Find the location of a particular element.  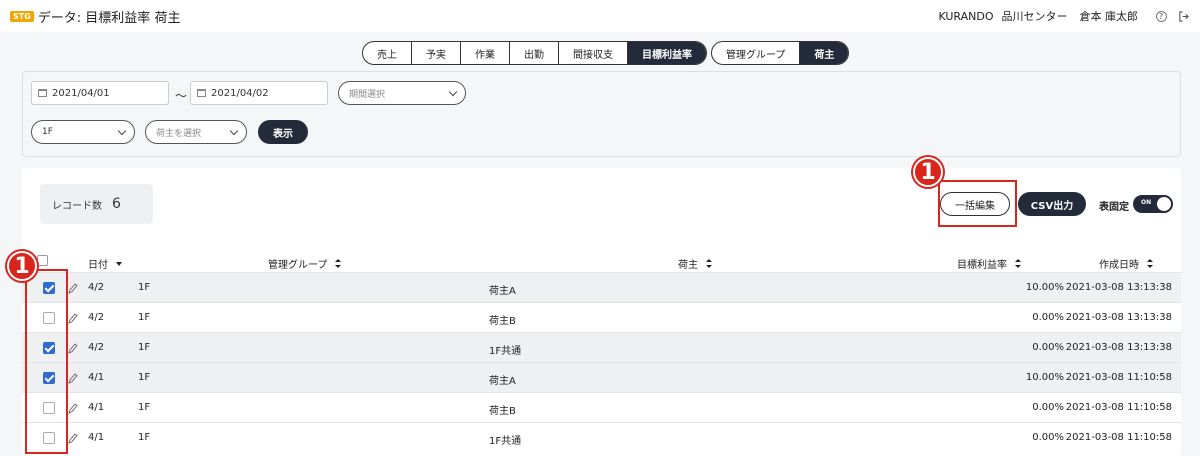

table-row: 4/1 1F 荷主A 10.00% 2021-03-08 11:10:58 is located at coordinates (601, 377).